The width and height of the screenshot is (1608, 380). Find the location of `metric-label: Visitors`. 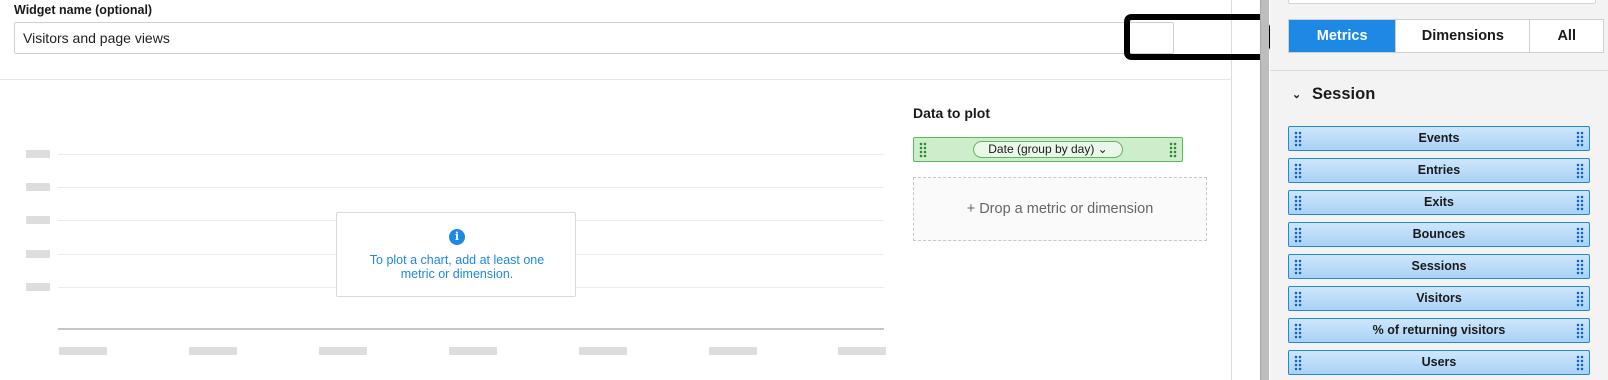

metric-label: Visitors is located at coordinates (1439, 298).